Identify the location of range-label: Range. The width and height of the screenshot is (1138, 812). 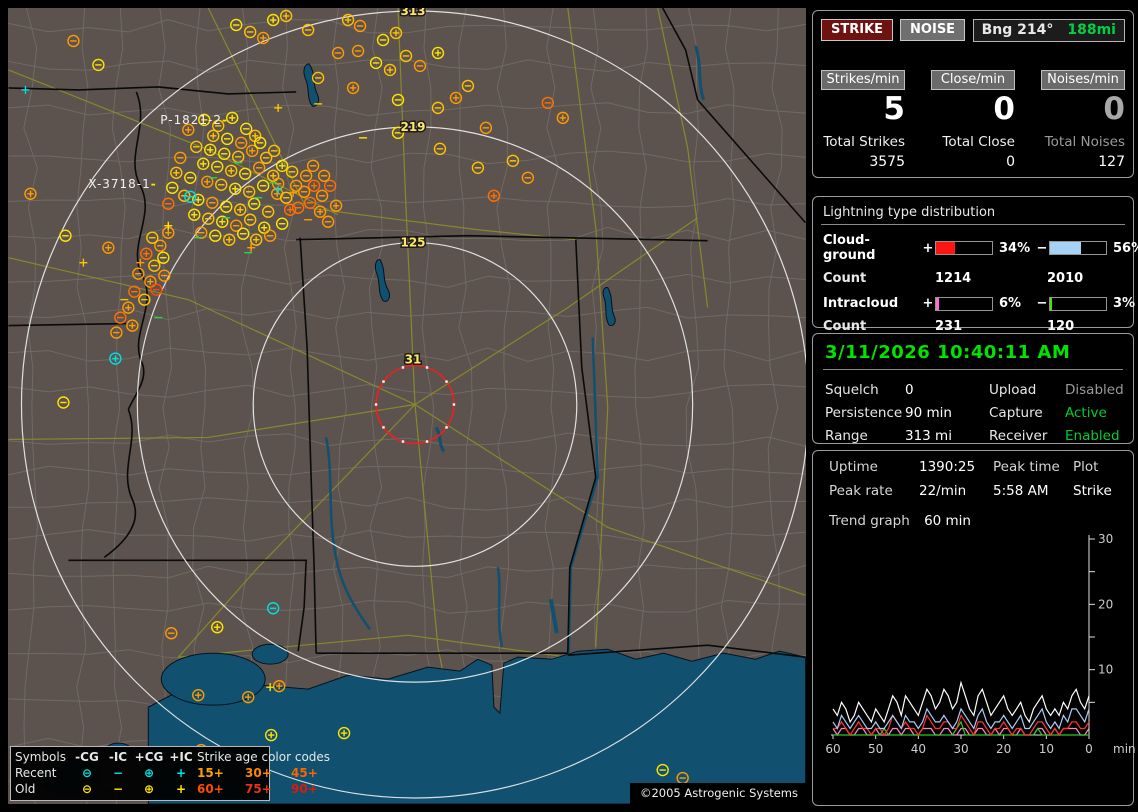
(846, 436).